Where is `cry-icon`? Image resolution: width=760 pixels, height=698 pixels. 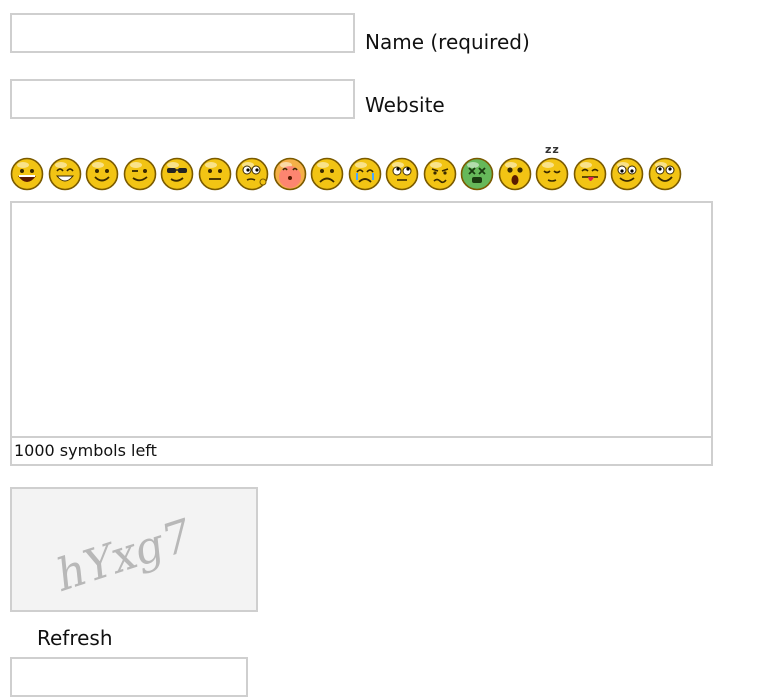
cry-icon is located at coordinates (365, 174).